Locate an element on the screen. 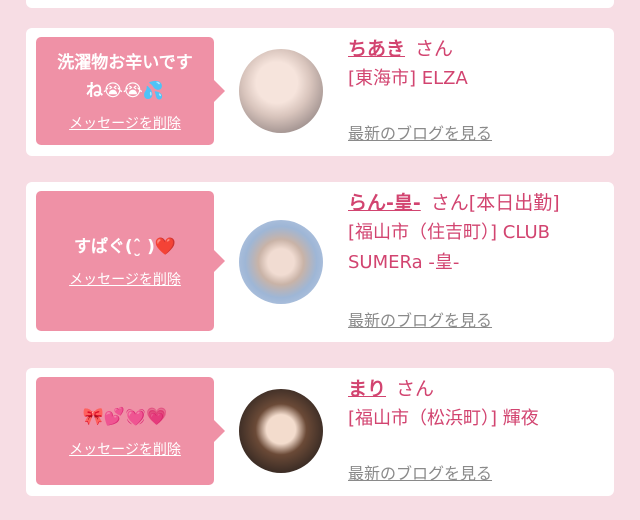 This screenshot has width=640, height=520. name-row: らん-皇- さん[本日出勤] is located at coordinates (478, 203).